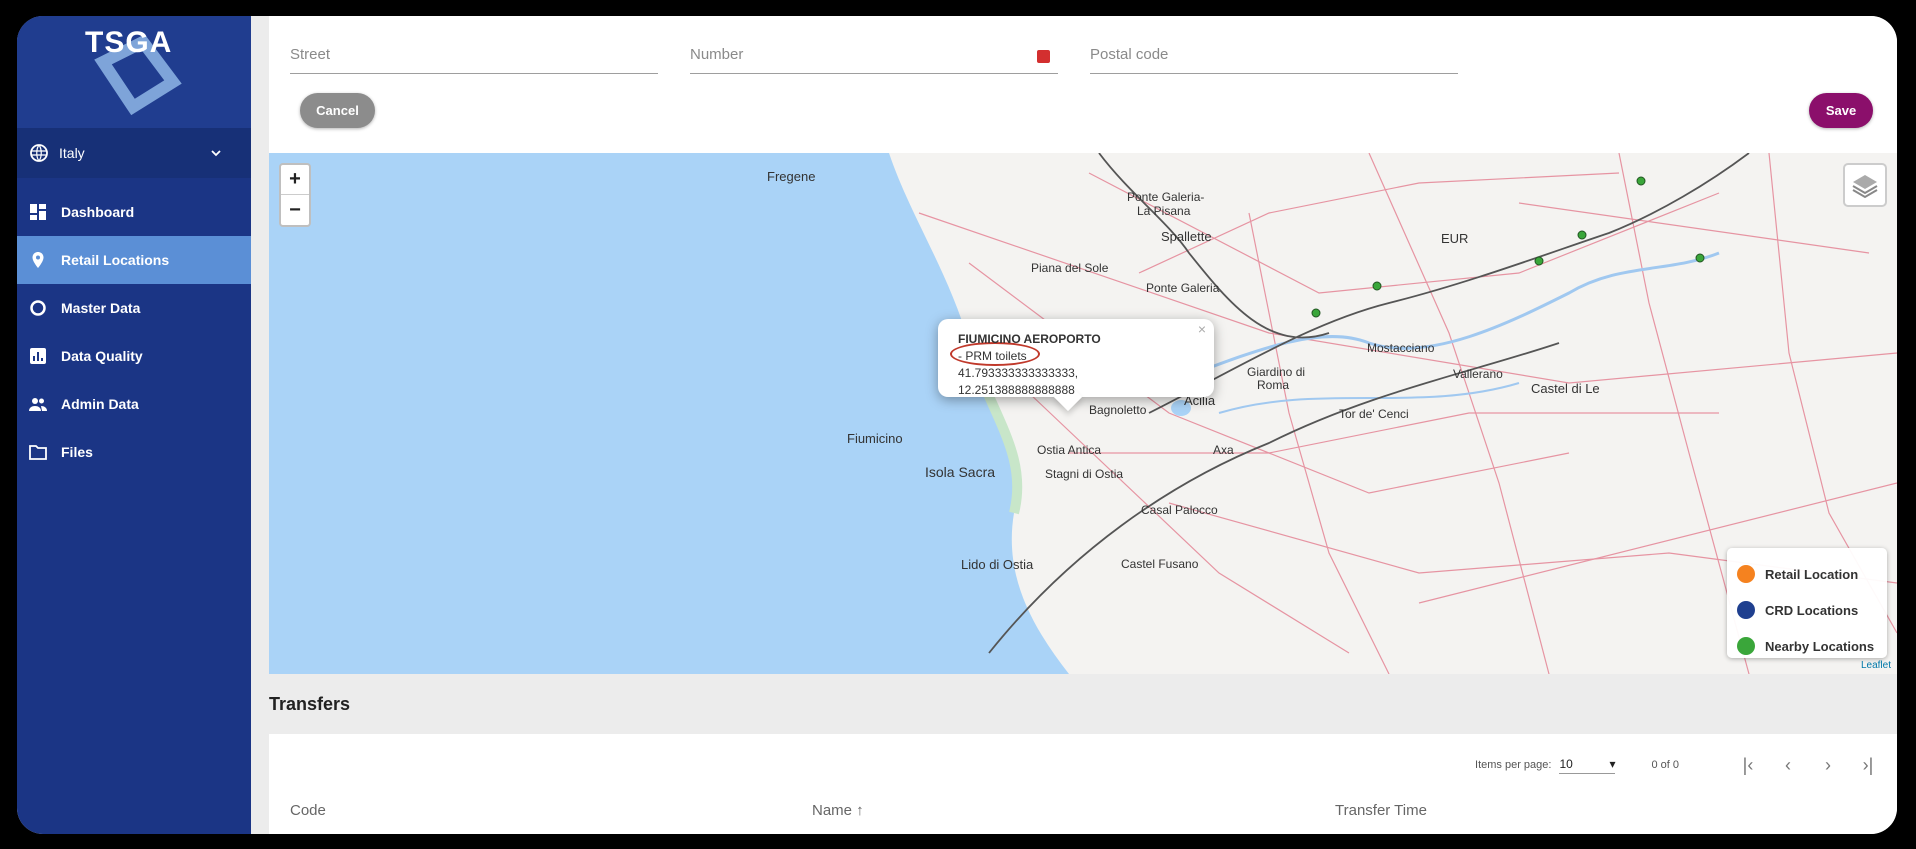  Describe the element at coordinates (1083, 84) in the screenshot. I see `address-form: Street Number Postal code Cancel Save` at that location.